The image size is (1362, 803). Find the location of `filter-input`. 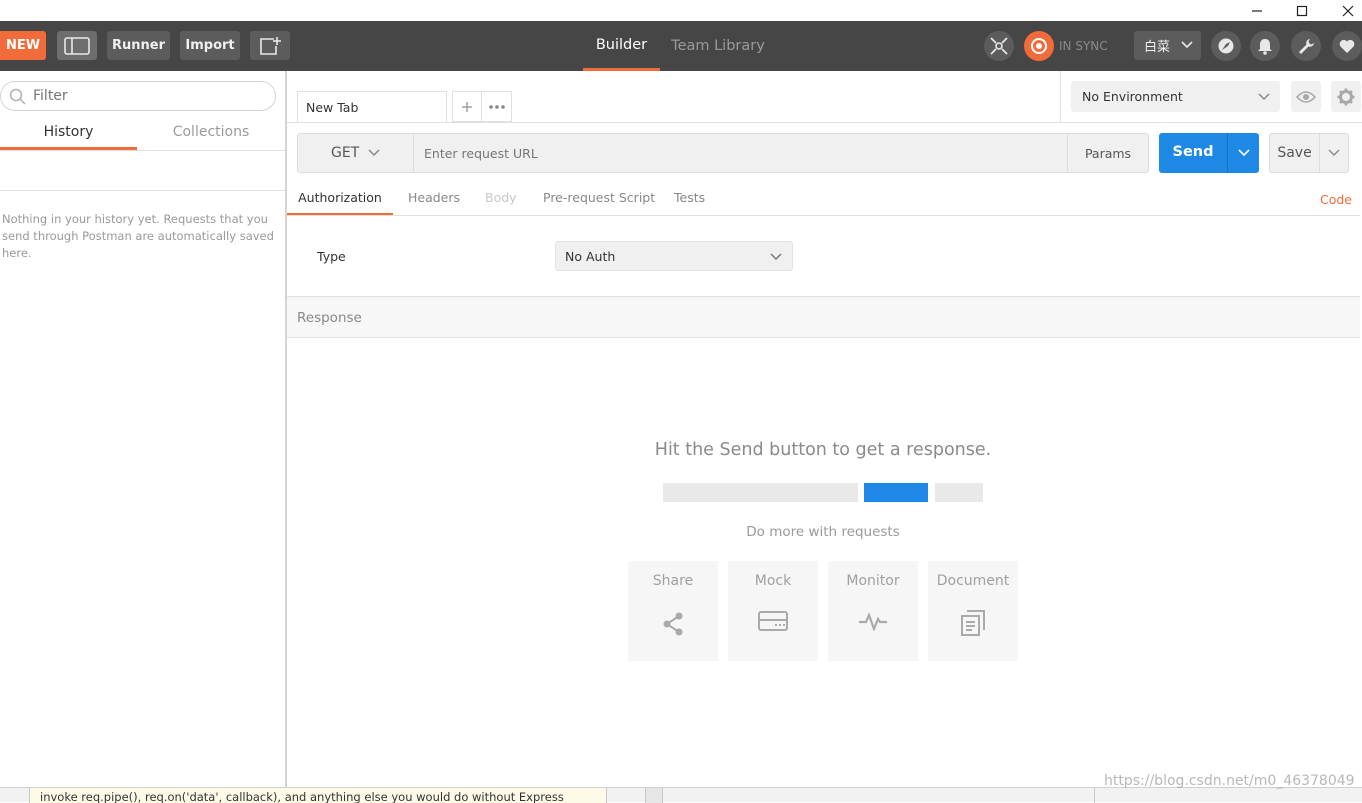

filter-input is located at coordinates (148, 96).